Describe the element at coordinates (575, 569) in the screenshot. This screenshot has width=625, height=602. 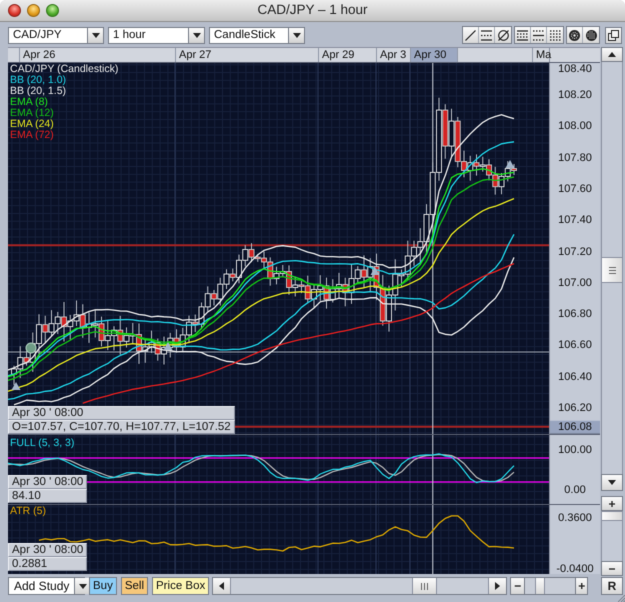
I see `axis-label: -0.0400` at that location.